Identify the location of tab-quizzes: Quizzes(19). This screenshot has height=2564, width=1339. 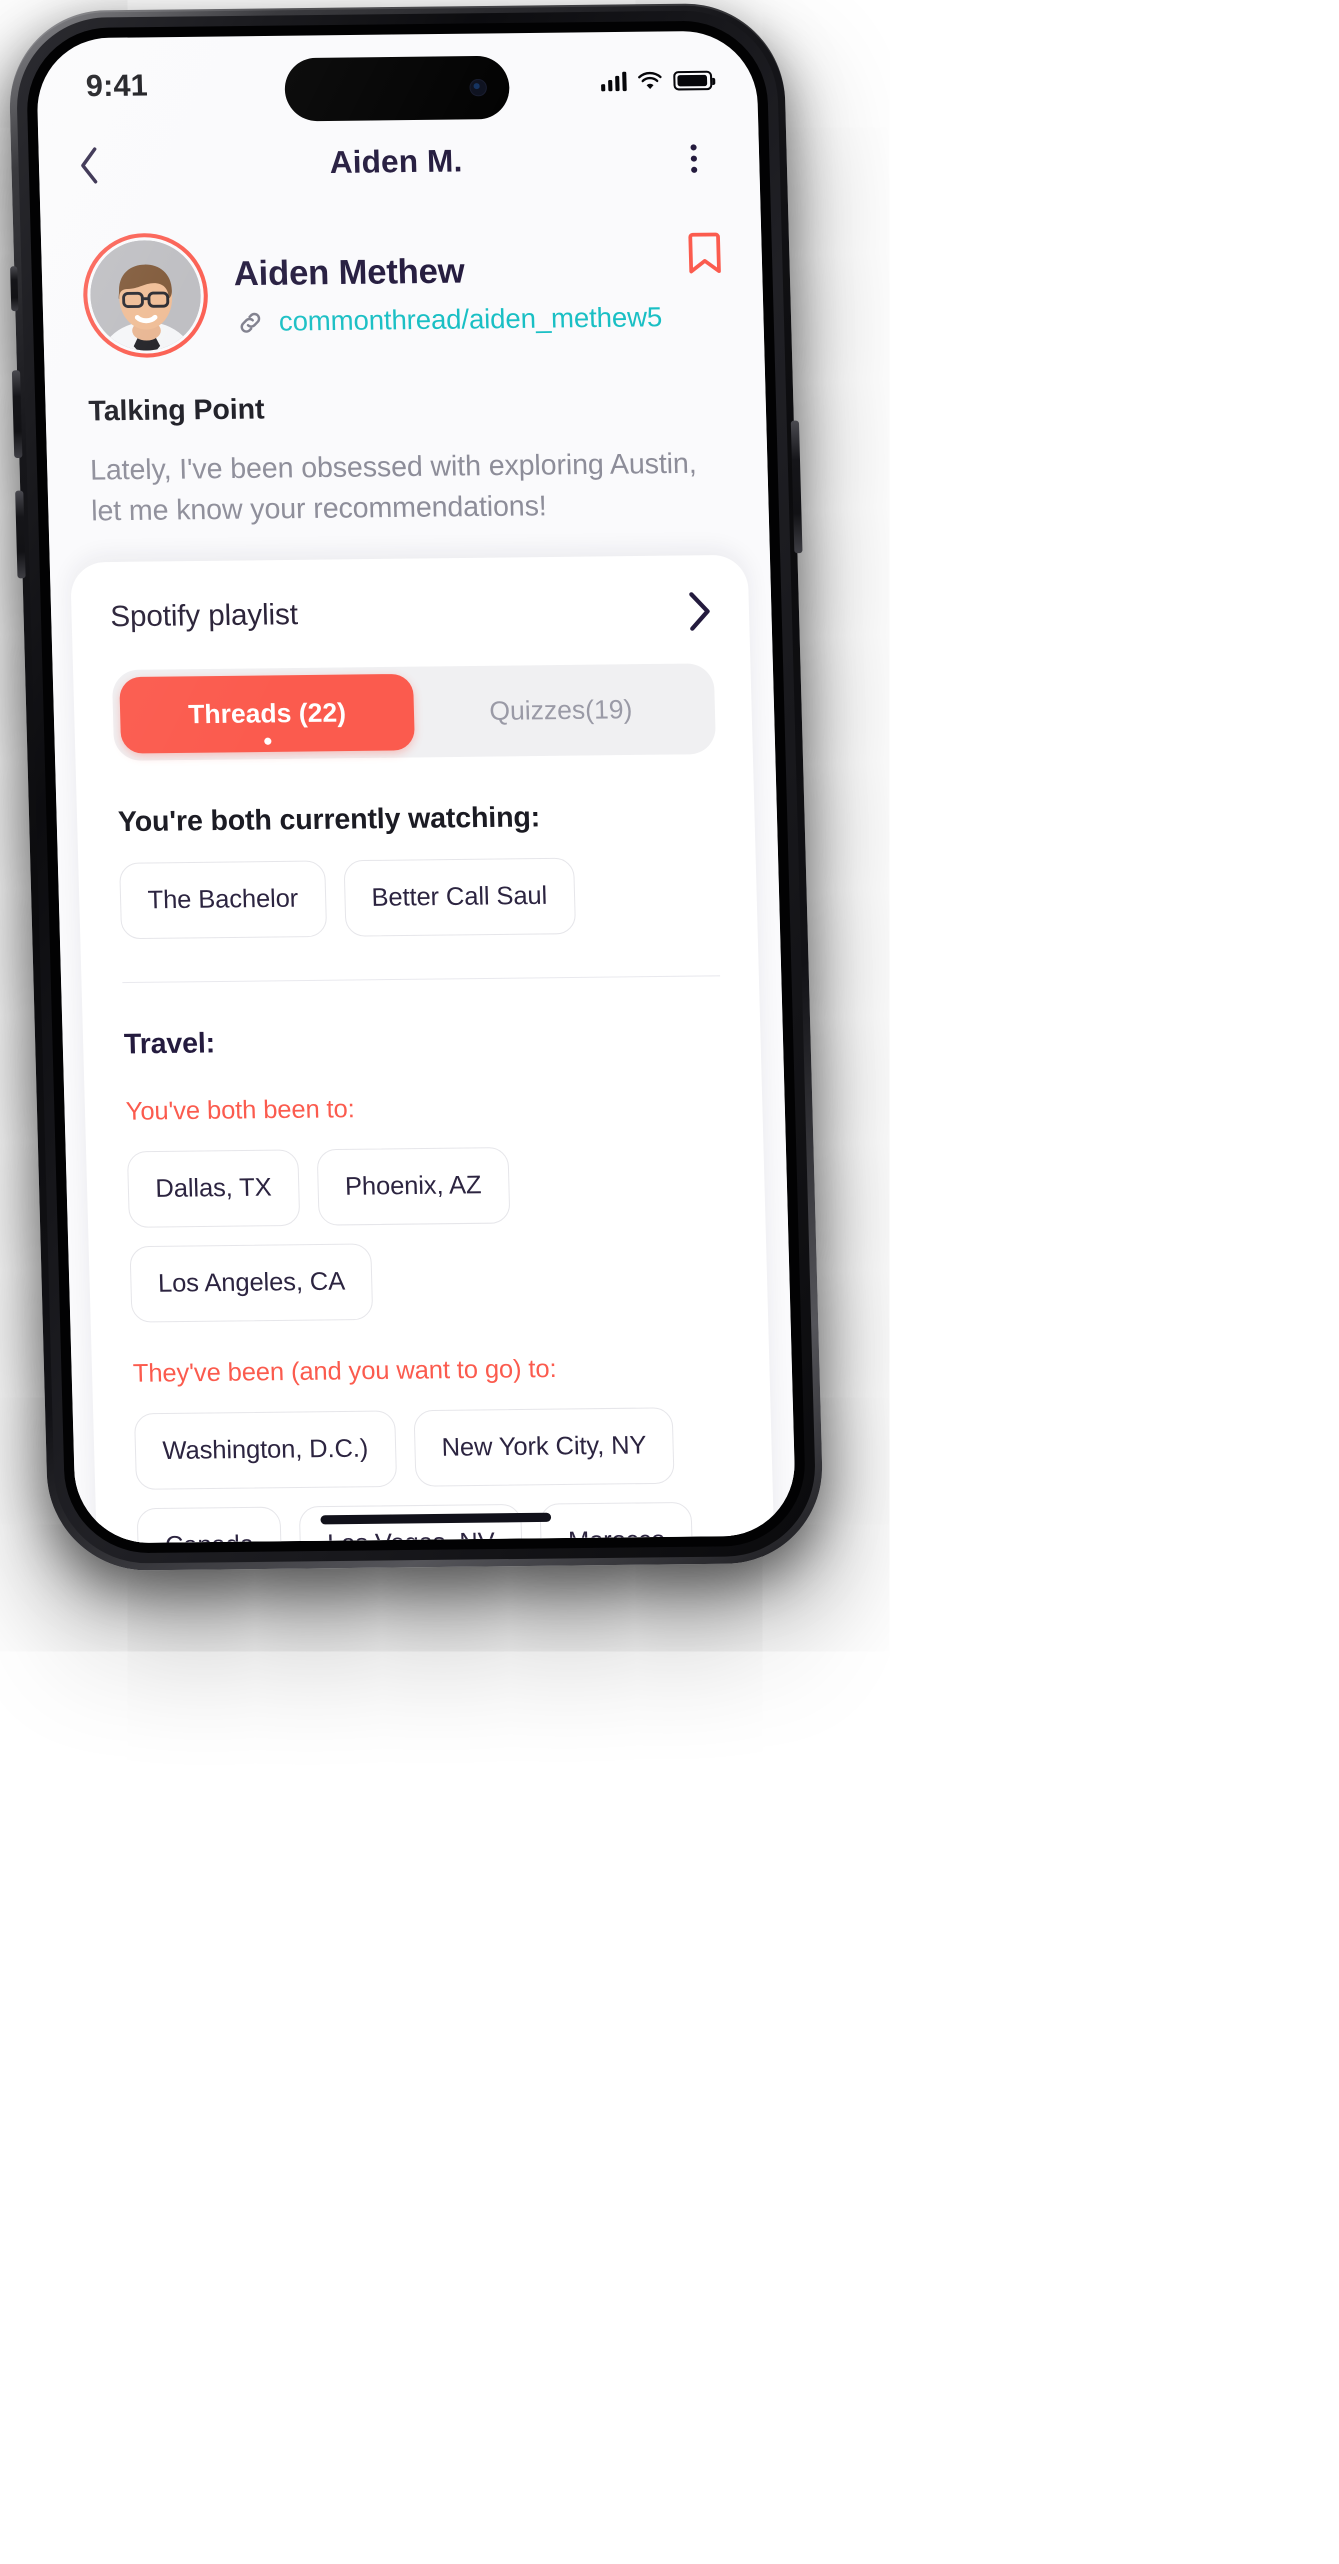
(561, 710).